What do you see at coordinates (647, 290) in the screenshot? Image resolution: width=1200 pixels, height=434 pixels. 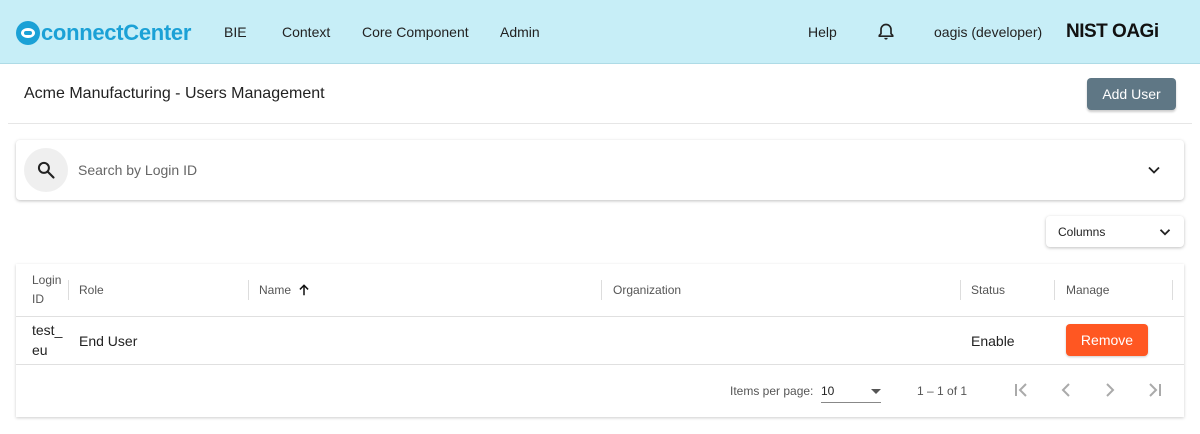 I see `header-organization: Organization` at bounding box center [647, 290].